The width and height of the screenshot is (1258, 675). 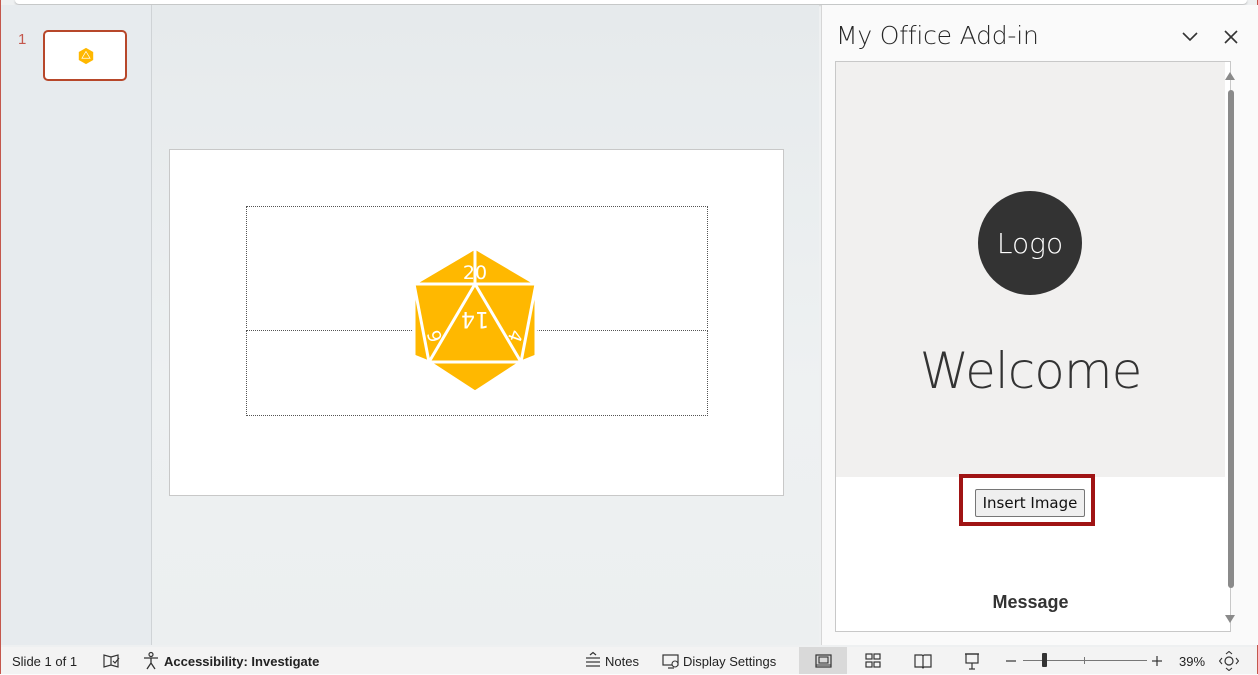 I want to click on welcome-heading: Welcome, so click(x=1031, y=371).